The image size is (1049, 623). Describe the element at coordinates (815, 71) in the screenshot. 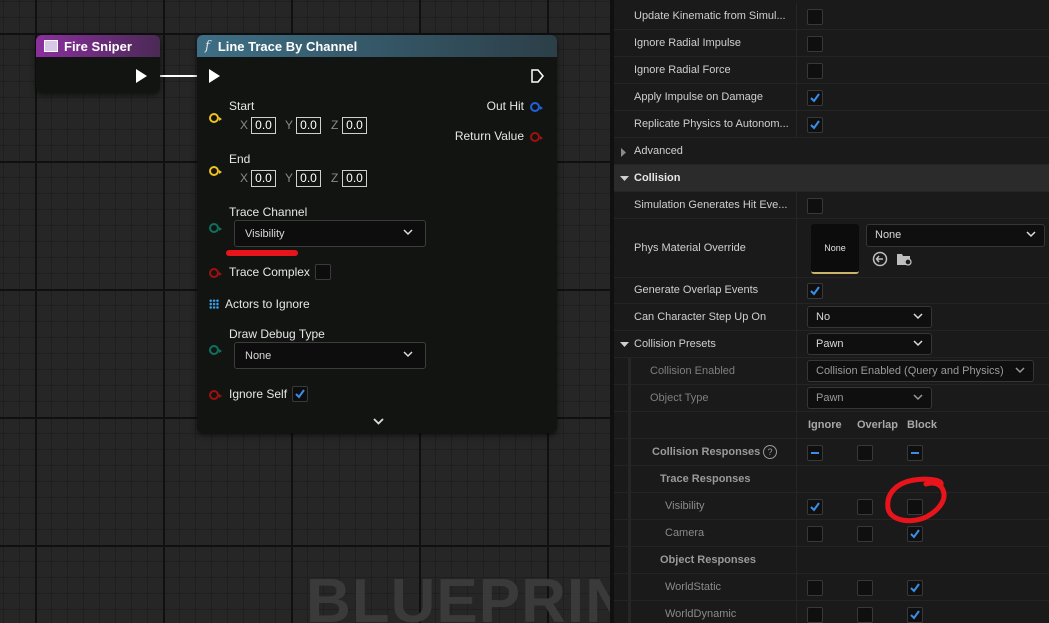

I see `ignore-radial-force-checkbox` at that location.